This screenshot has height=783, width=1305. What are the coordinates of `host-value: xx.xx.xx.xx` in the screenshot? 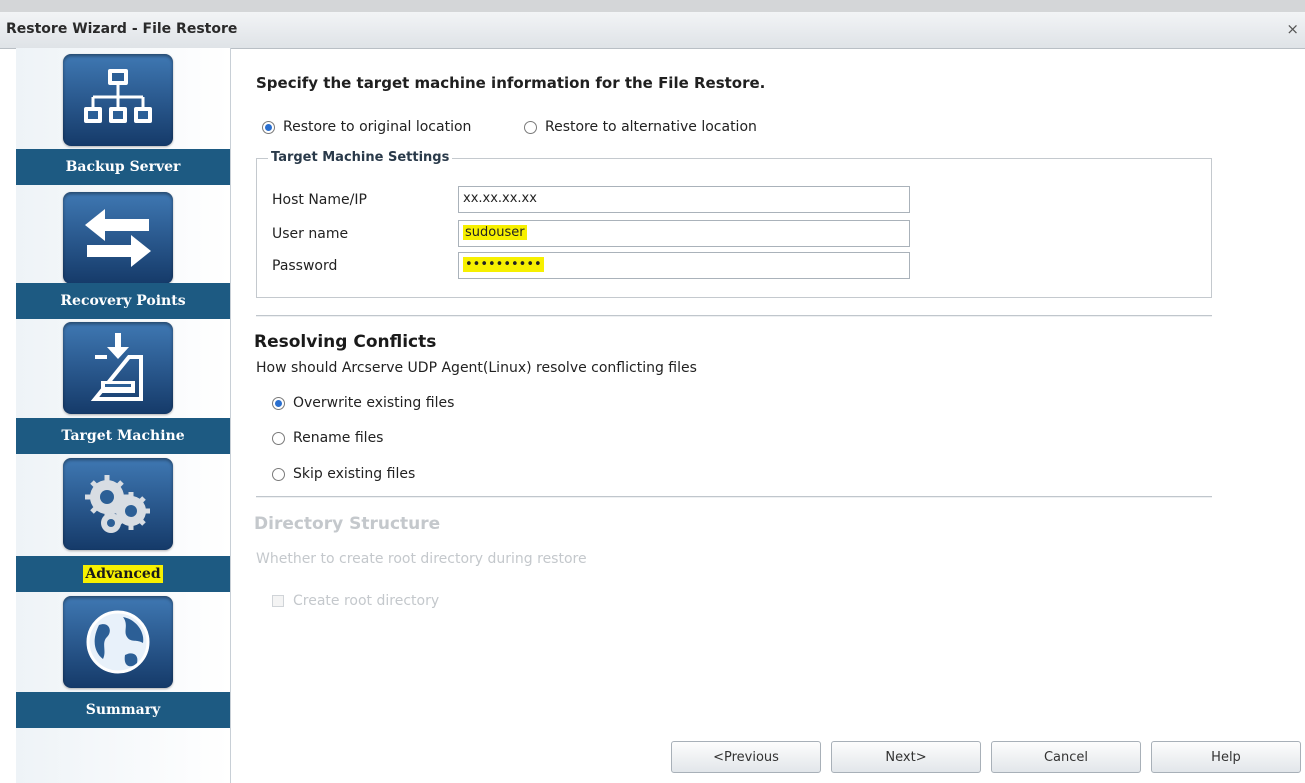 It's located at (500, 198).